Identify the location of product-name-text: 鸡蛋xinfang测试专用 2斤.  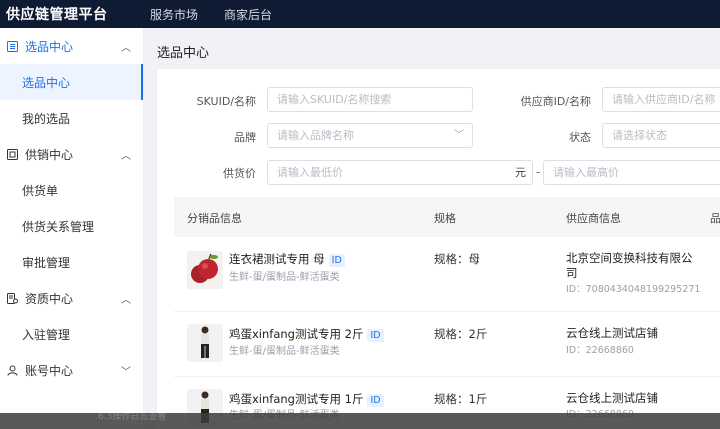
(296, 334).